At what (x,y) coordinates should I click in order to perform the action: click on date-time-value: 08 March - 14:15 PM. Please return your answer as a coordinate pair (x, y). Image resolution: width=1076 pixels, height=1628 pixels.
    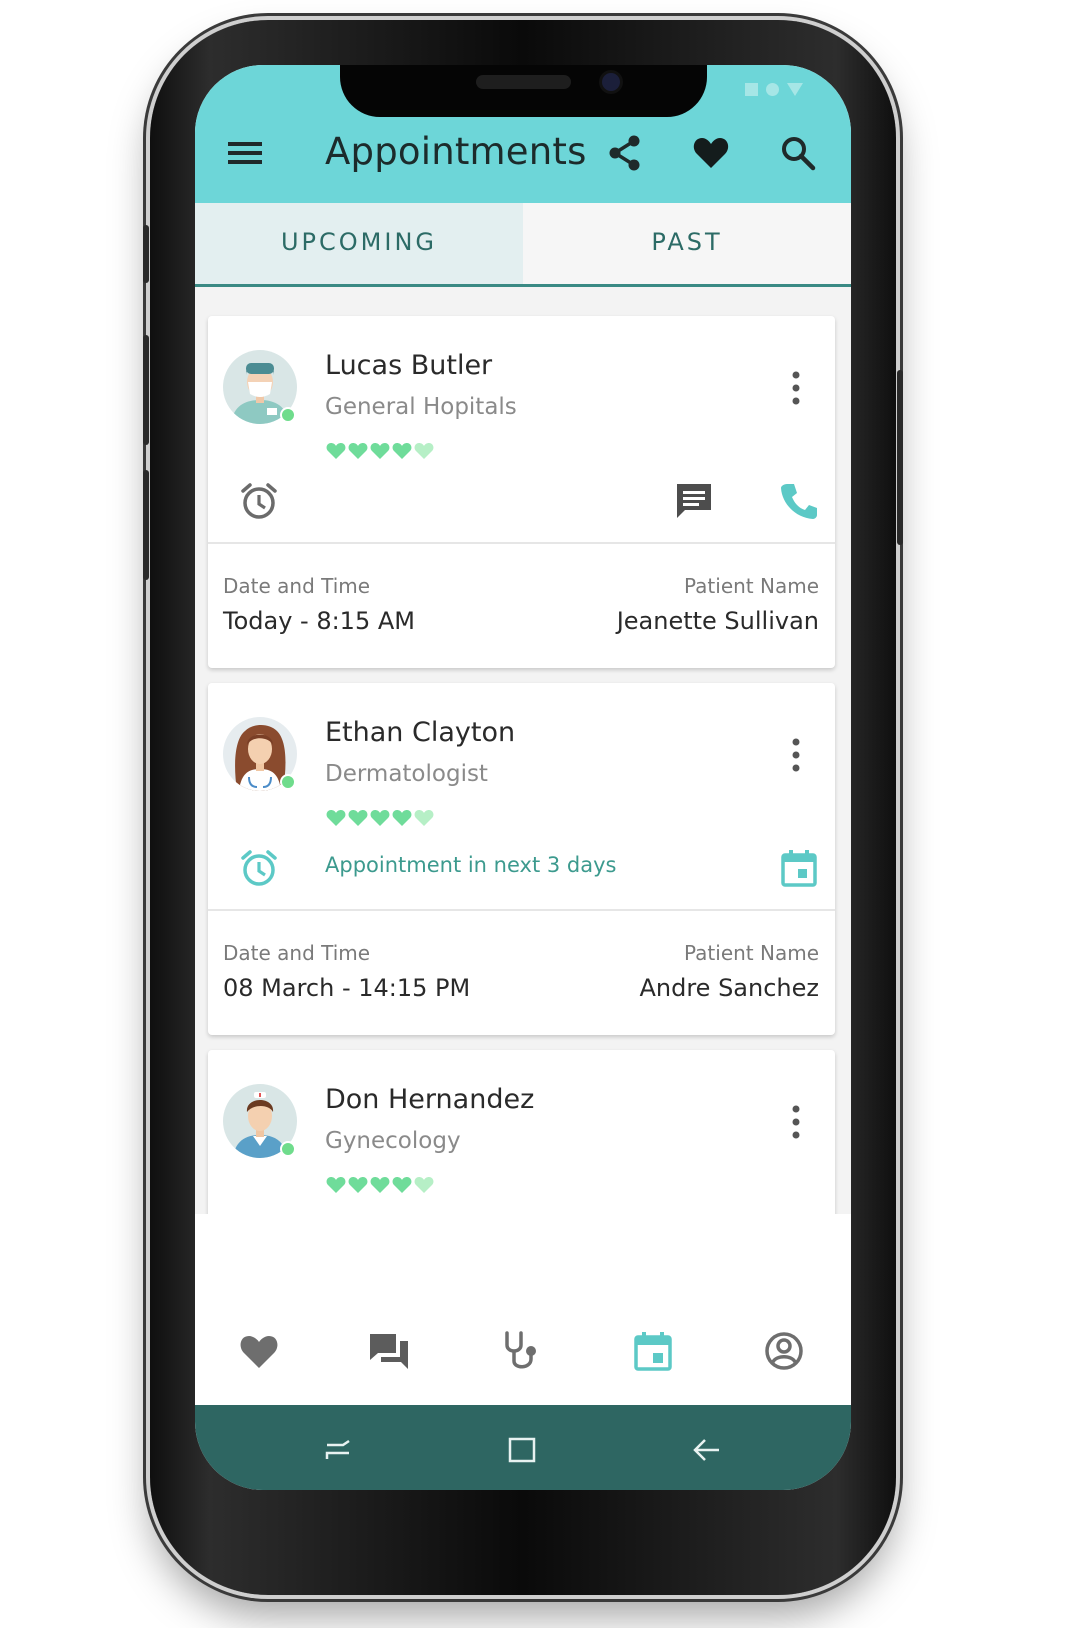
    Looking at the image, I should click on (347, 988).